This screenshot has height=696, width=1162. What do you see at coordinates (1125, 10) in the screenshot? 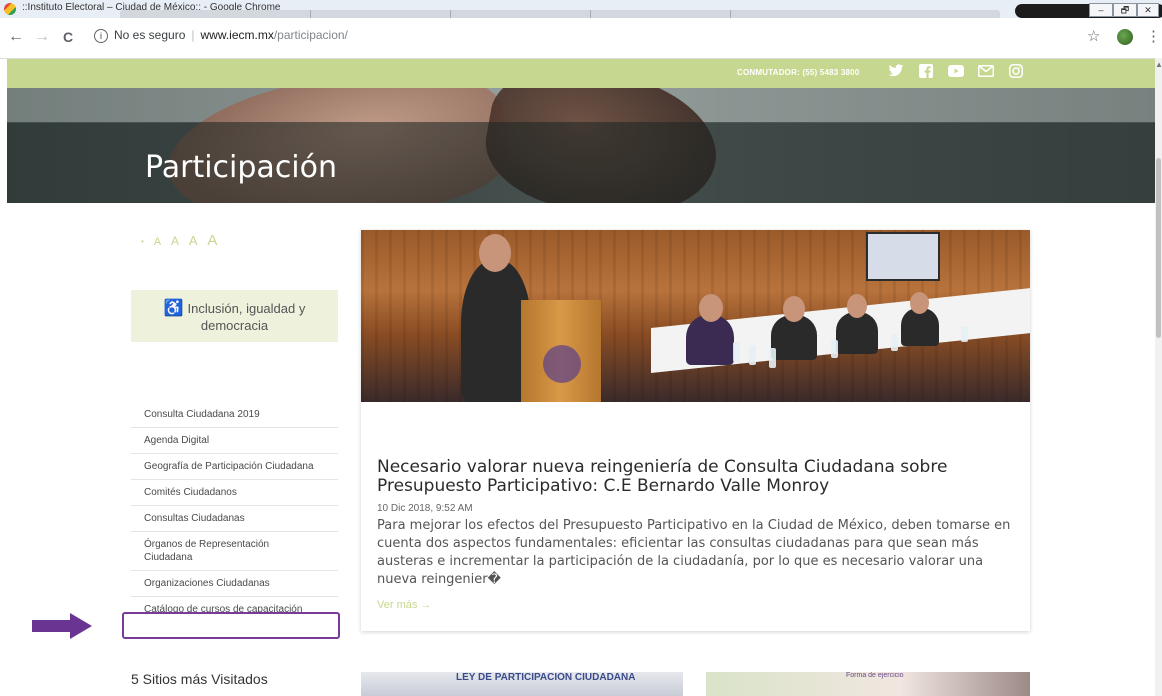
I see `restore-button: 🗗` at bounding box center [1125, 10].